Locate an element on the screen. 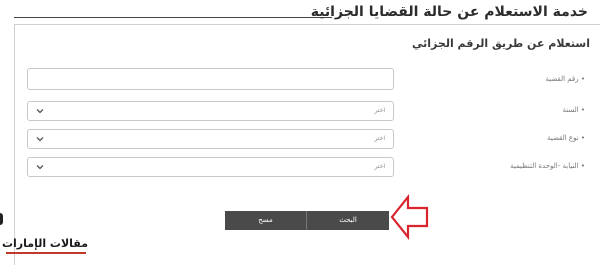 This screenshot has width=600, height=265. prosecution-label: • النيابة -الوحدة التنظيمية is located at coordinates (547, 166).